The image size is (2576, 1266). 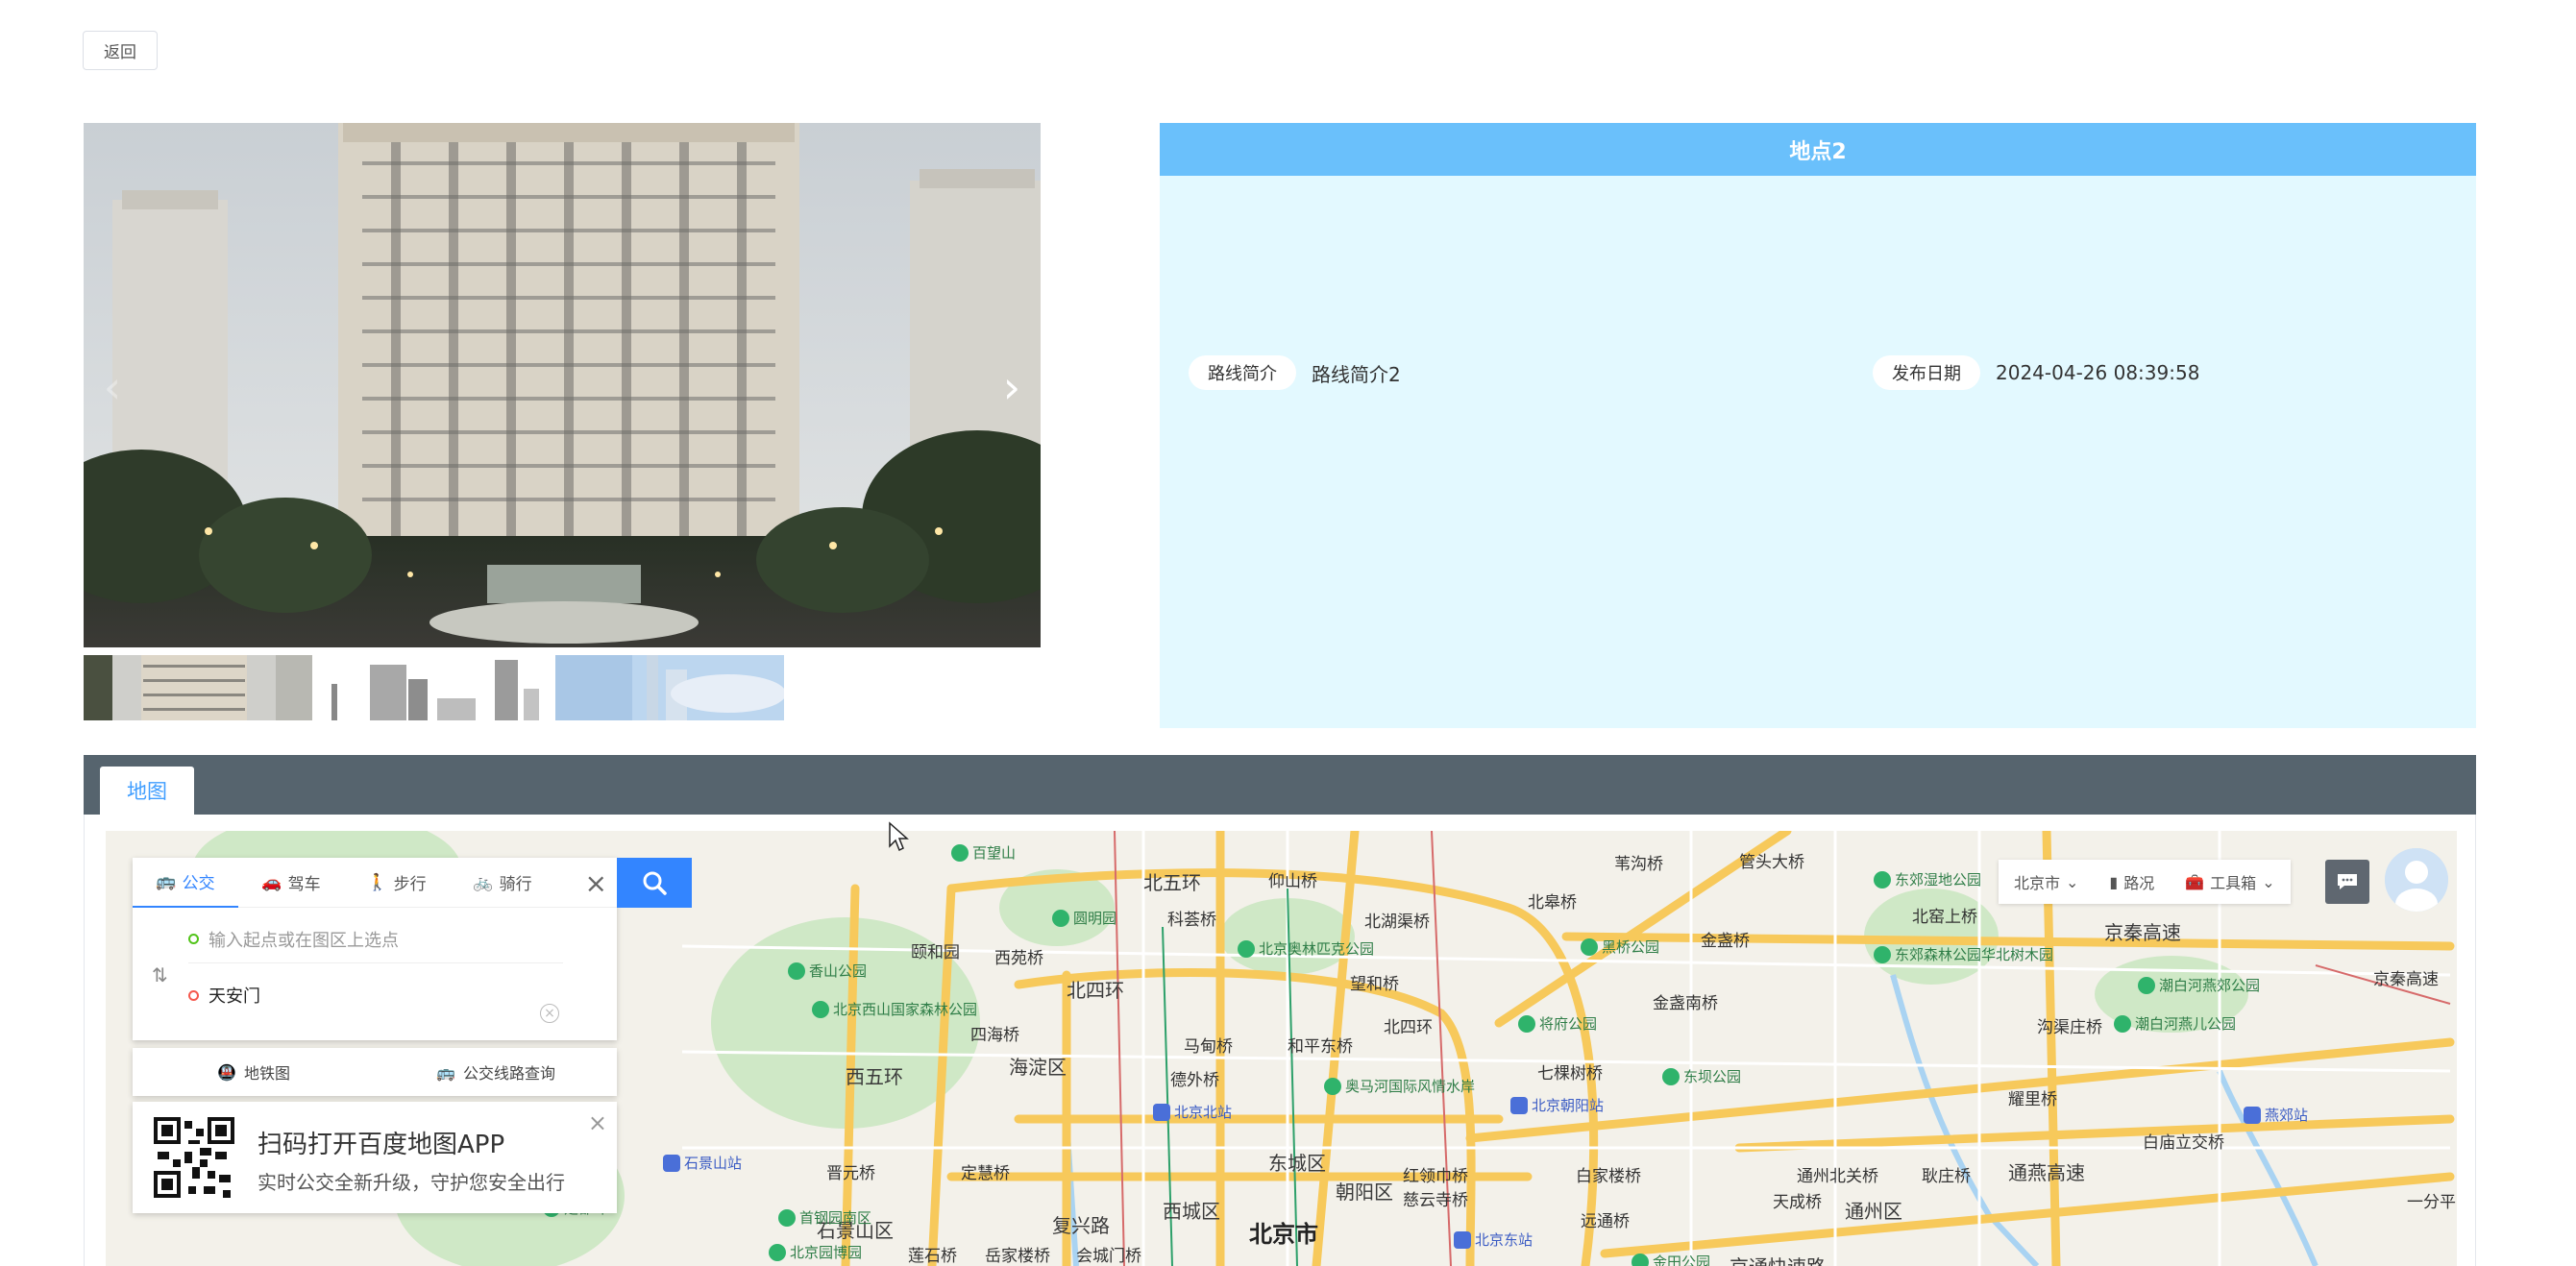 What do you see at coordinates (1397, 923) in the screenshot?
I see `map-place-label: 北湖渠桥` at bounding box center [1397, 923].